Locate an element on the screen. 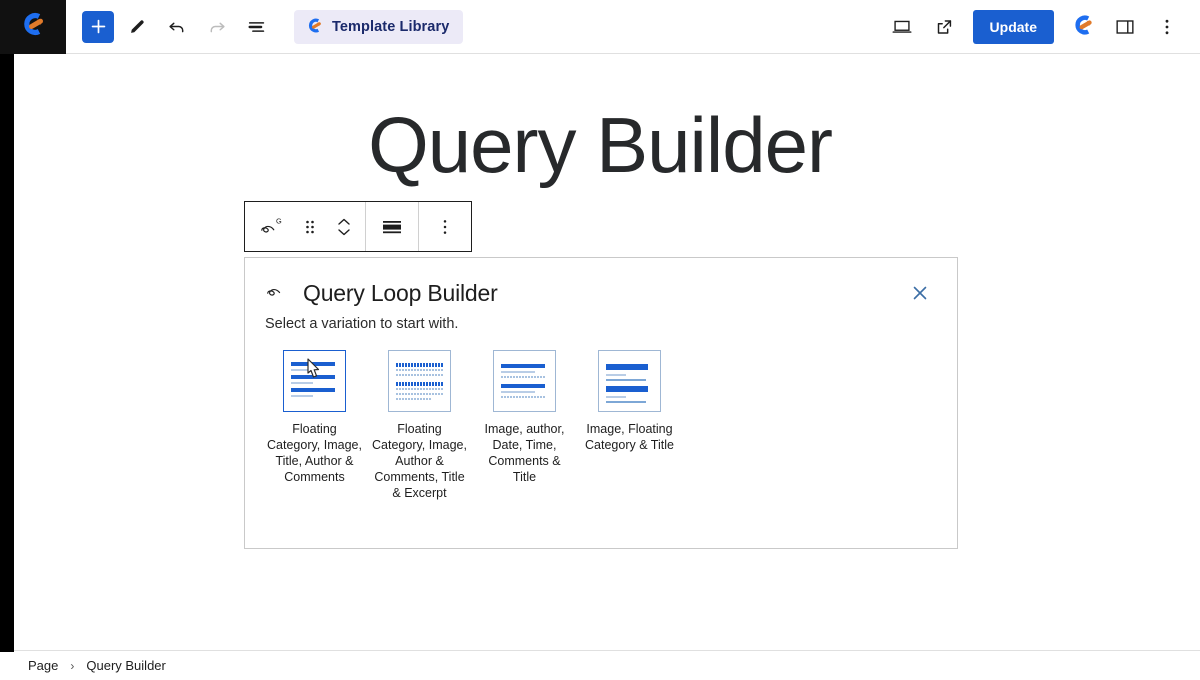 Image resolution: width=1200 pixels, height=680 pixels. variation-label: Image, Floating Category & Title is located at coordinates (629, 437).